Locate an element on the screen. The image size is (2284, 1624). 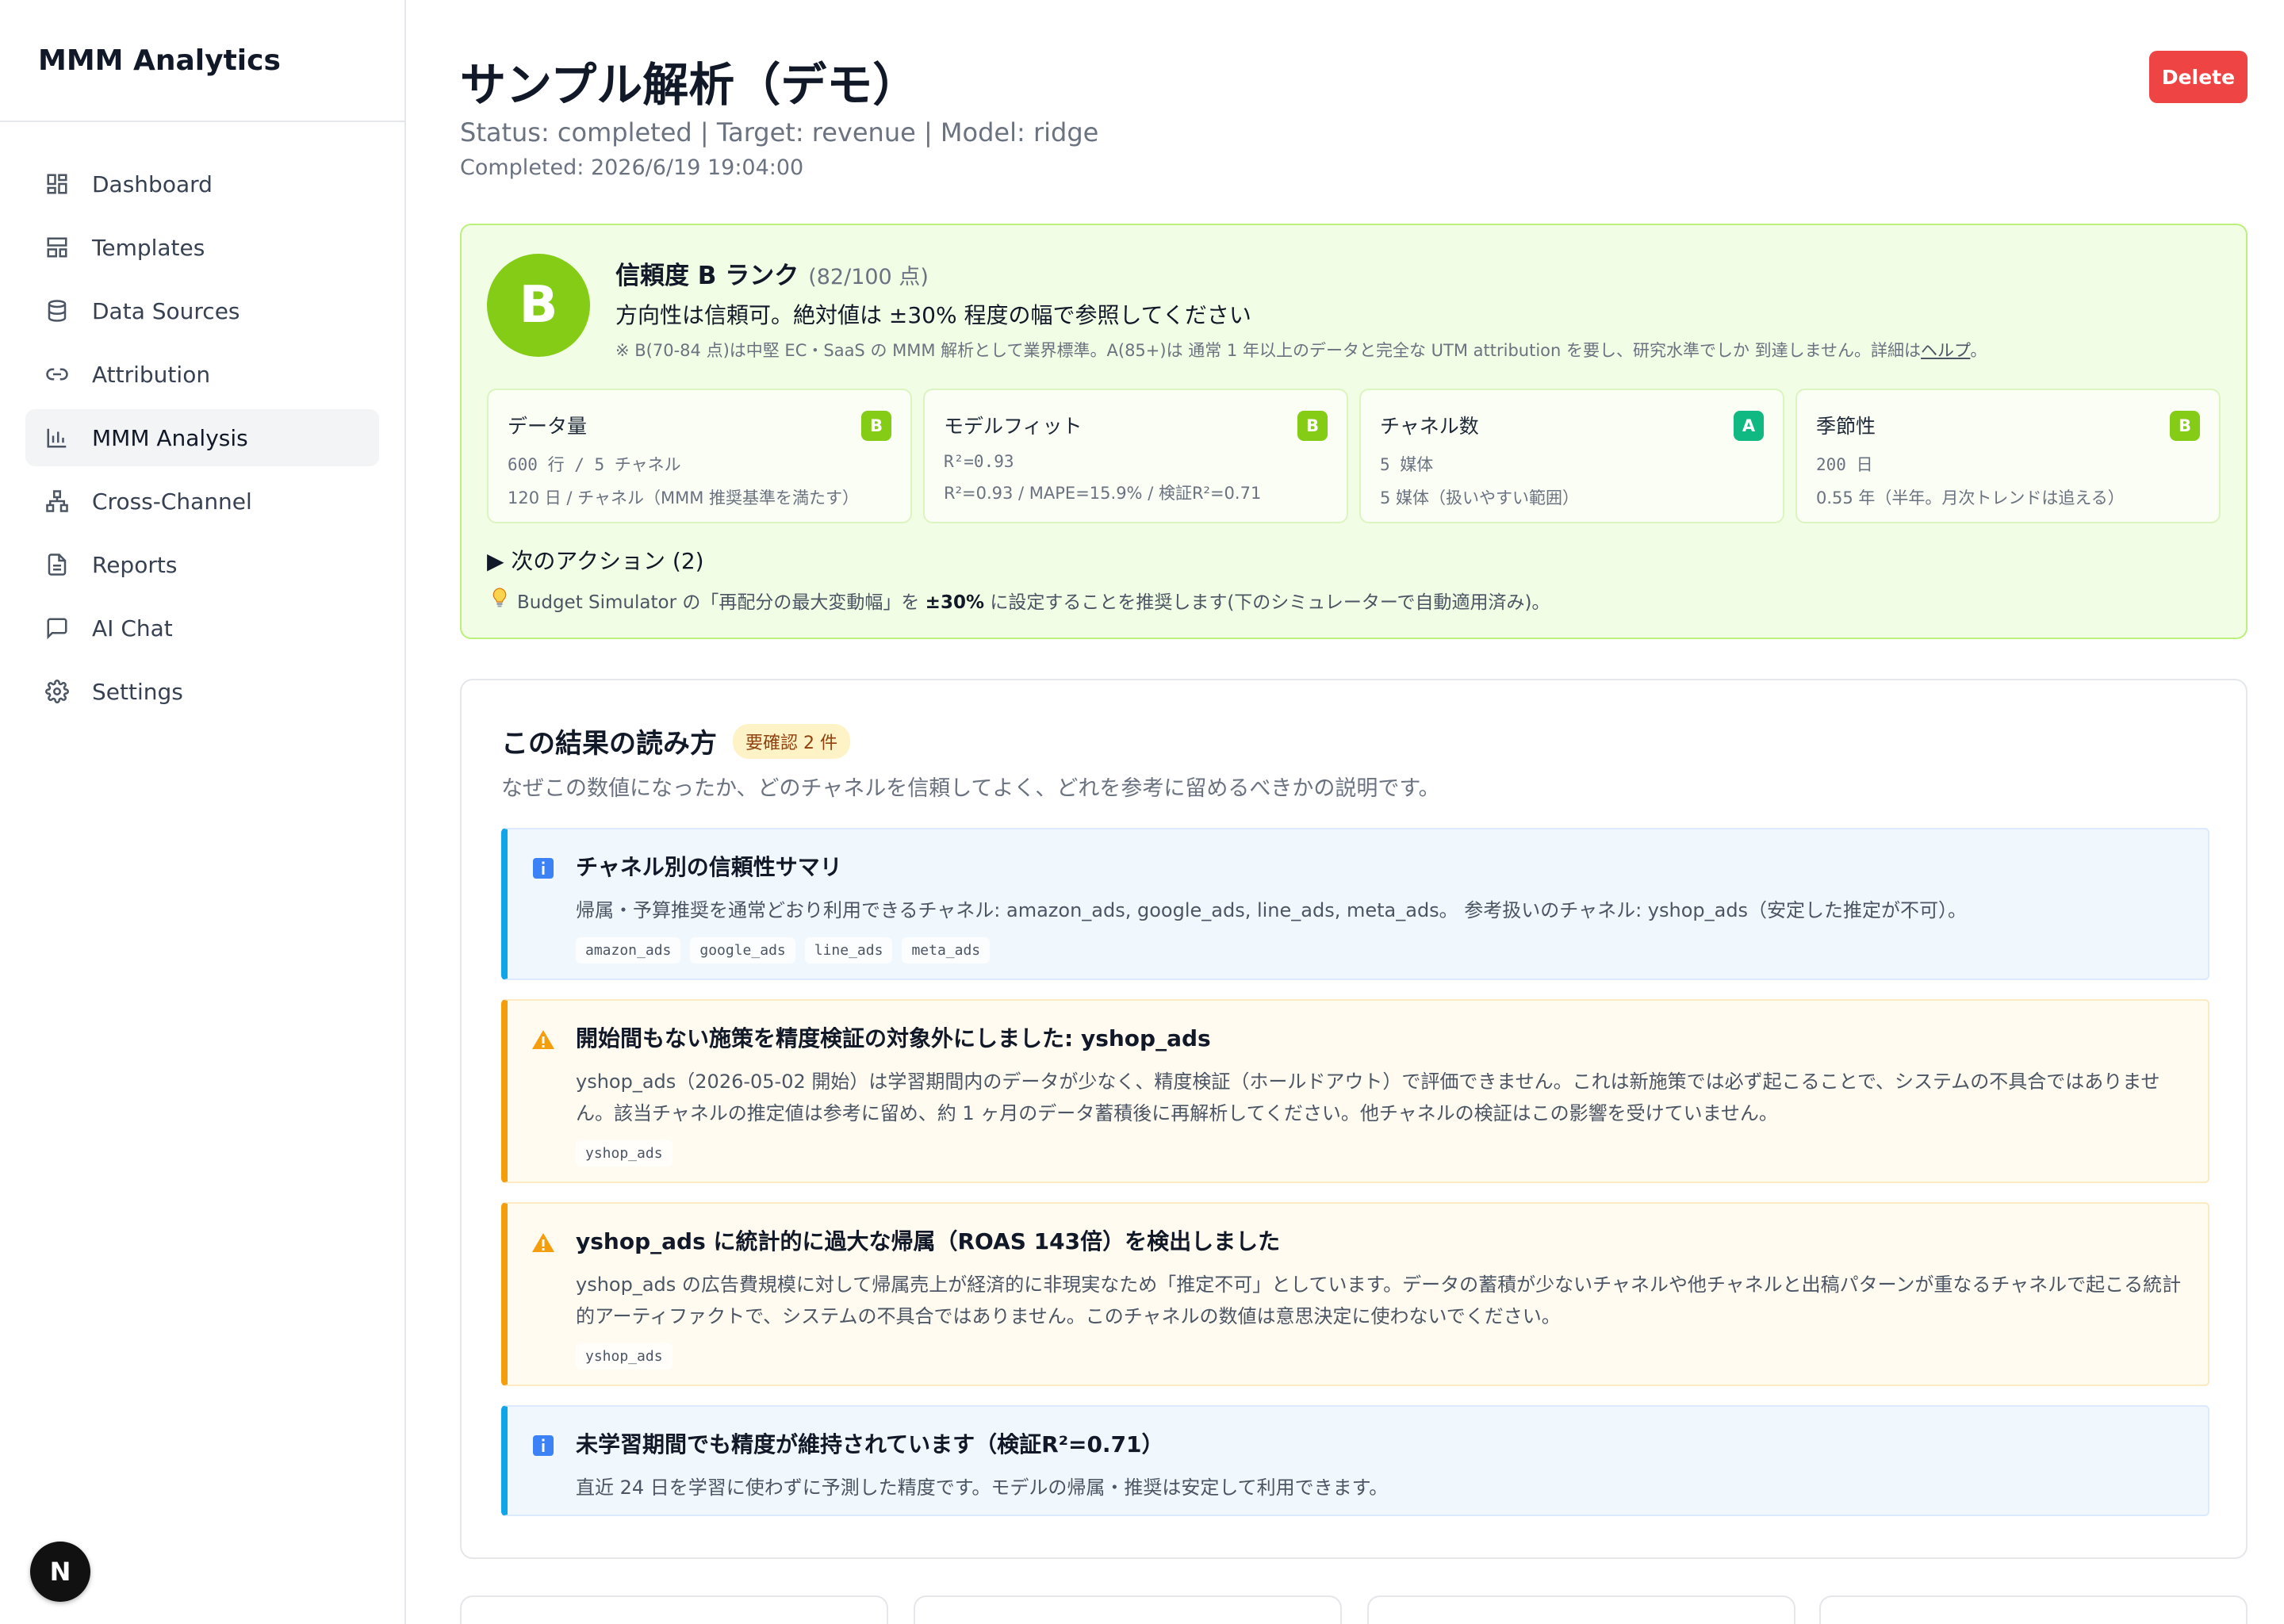
sidebar-item-attribution: Attribution is located at coordinates (202, 374).